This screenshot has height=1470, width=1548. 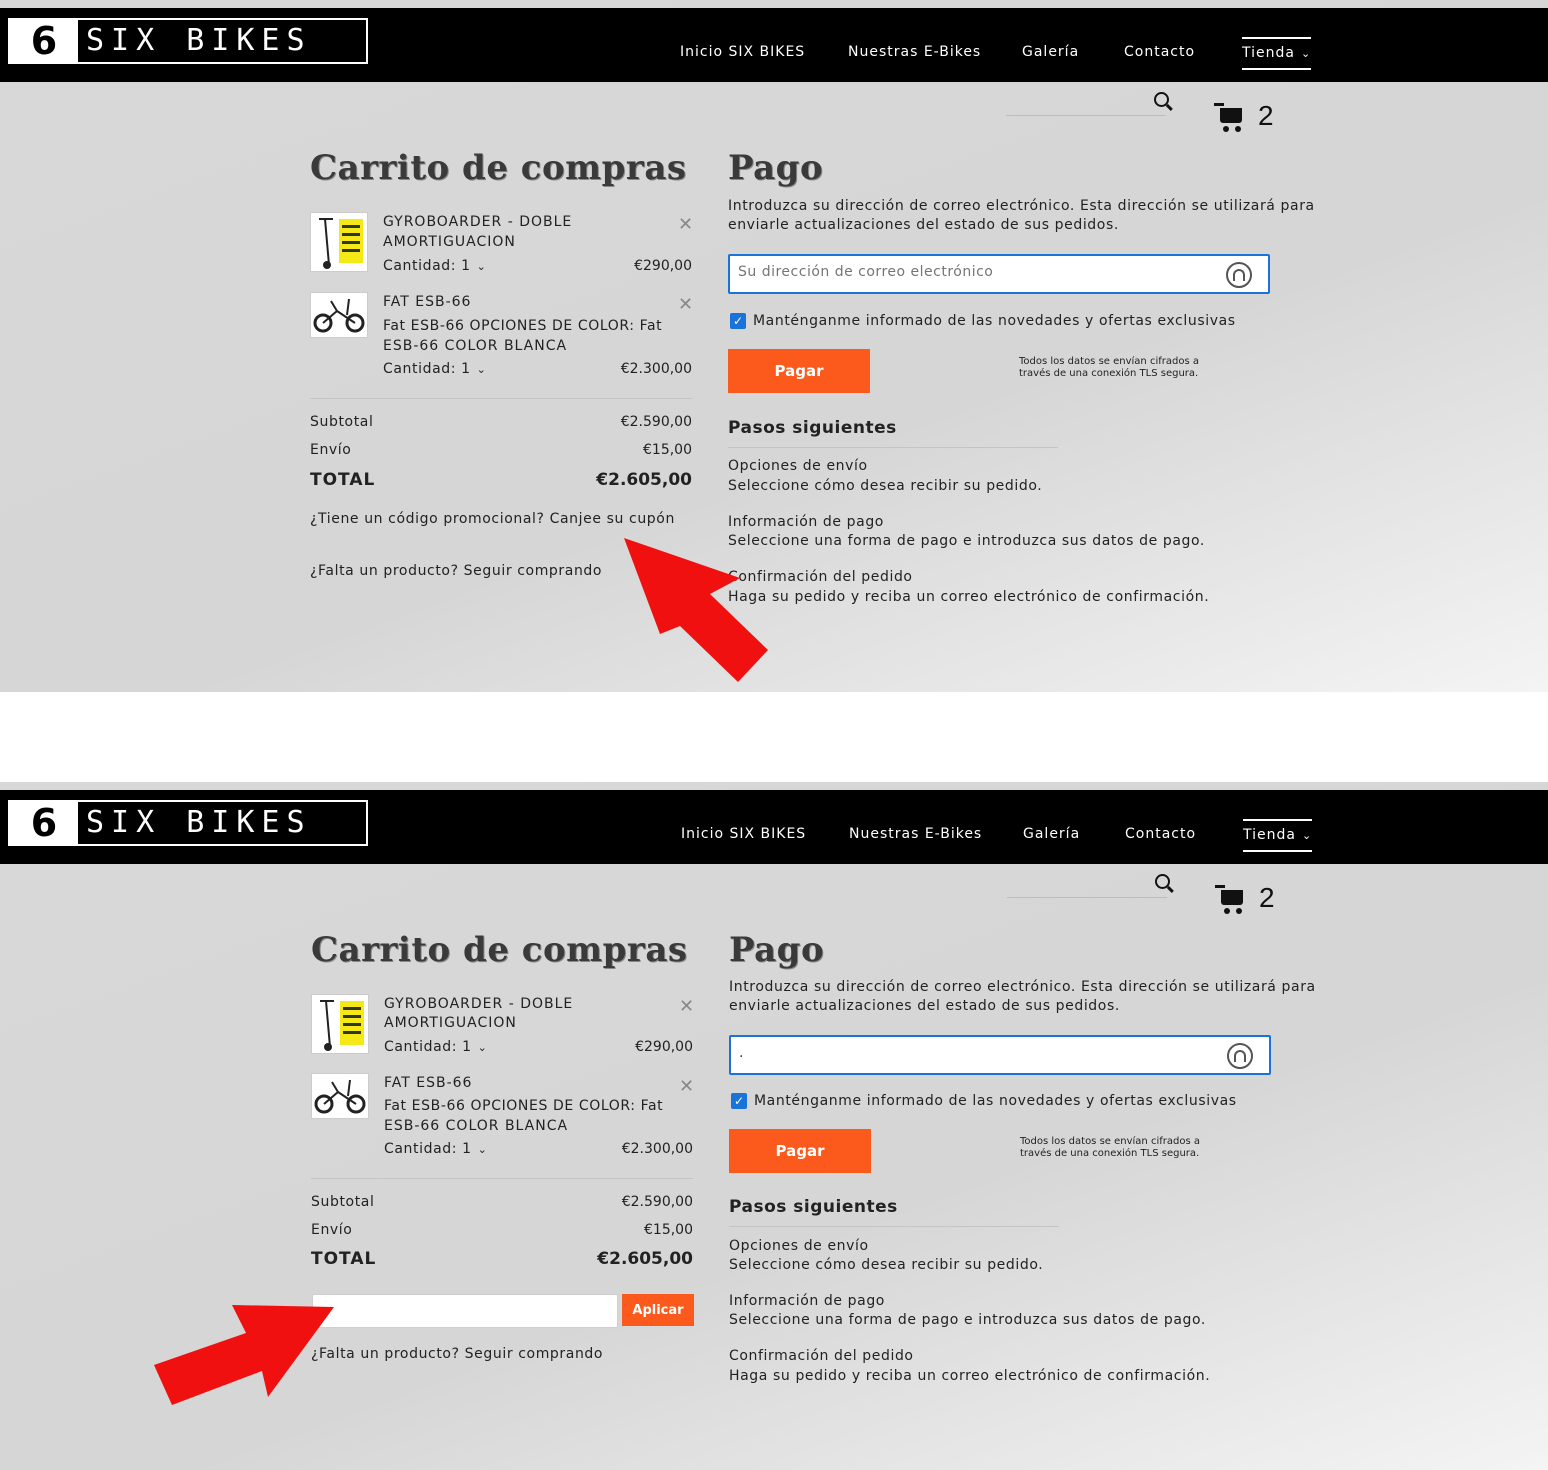 I want to click on step-1-title: Opciones de envío, so click(x=798, y=466).